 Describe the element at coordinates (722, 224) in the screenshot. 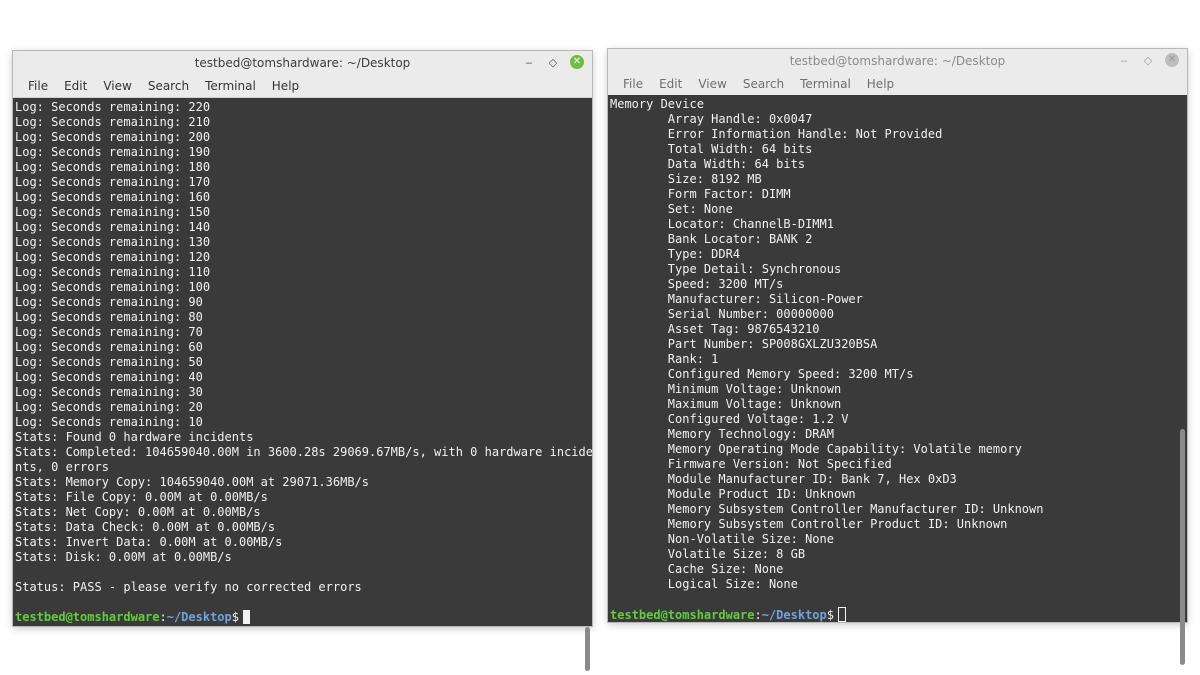

I see `terminal-line: Locator: ChannelB-DIMM1` at that location.